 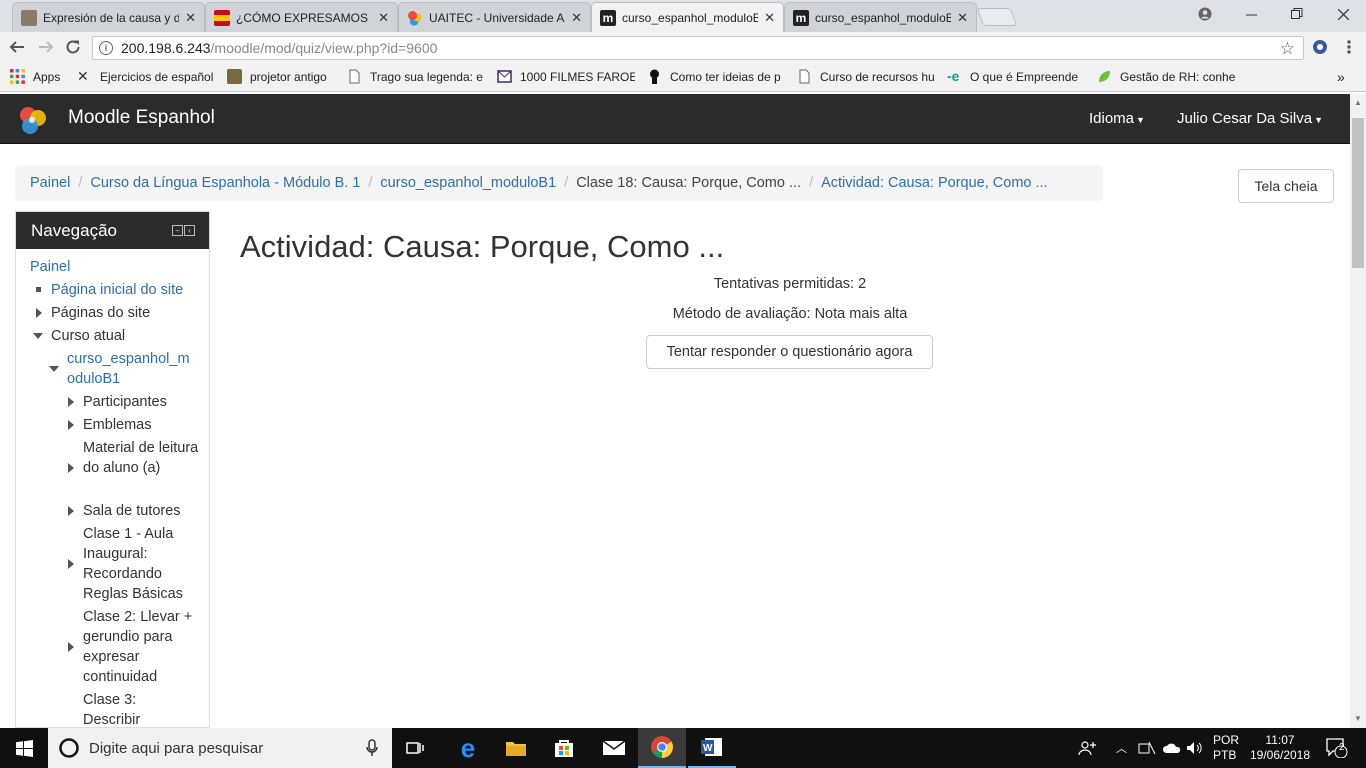 I want to click on user-menu: Julio Cesar Da Silva ▼, so click(x=1250, y=118).